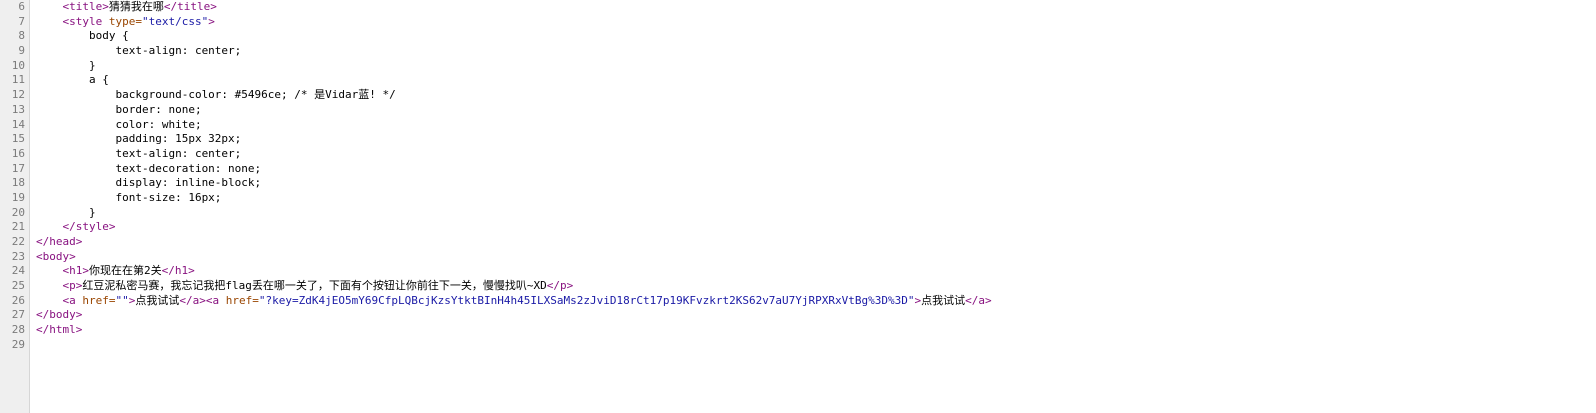 This screenshot has width=1596, height=413. I want to click on attribute-value-token: "text/css", so click(175, 21).